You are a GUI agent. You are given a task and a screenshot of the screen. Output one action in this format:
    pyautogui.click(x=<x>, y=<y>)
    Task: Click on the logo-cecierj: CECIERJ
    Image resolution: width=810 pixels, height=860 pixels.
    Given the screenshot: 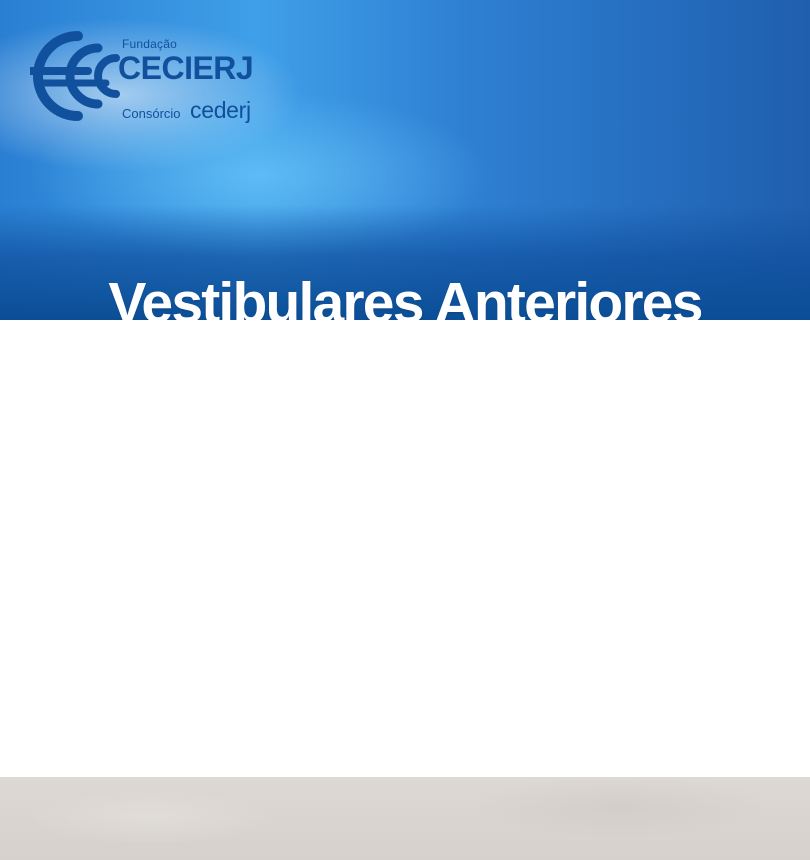 What is the action you would take?
    pyautogui.click(x=186, y=68)
    